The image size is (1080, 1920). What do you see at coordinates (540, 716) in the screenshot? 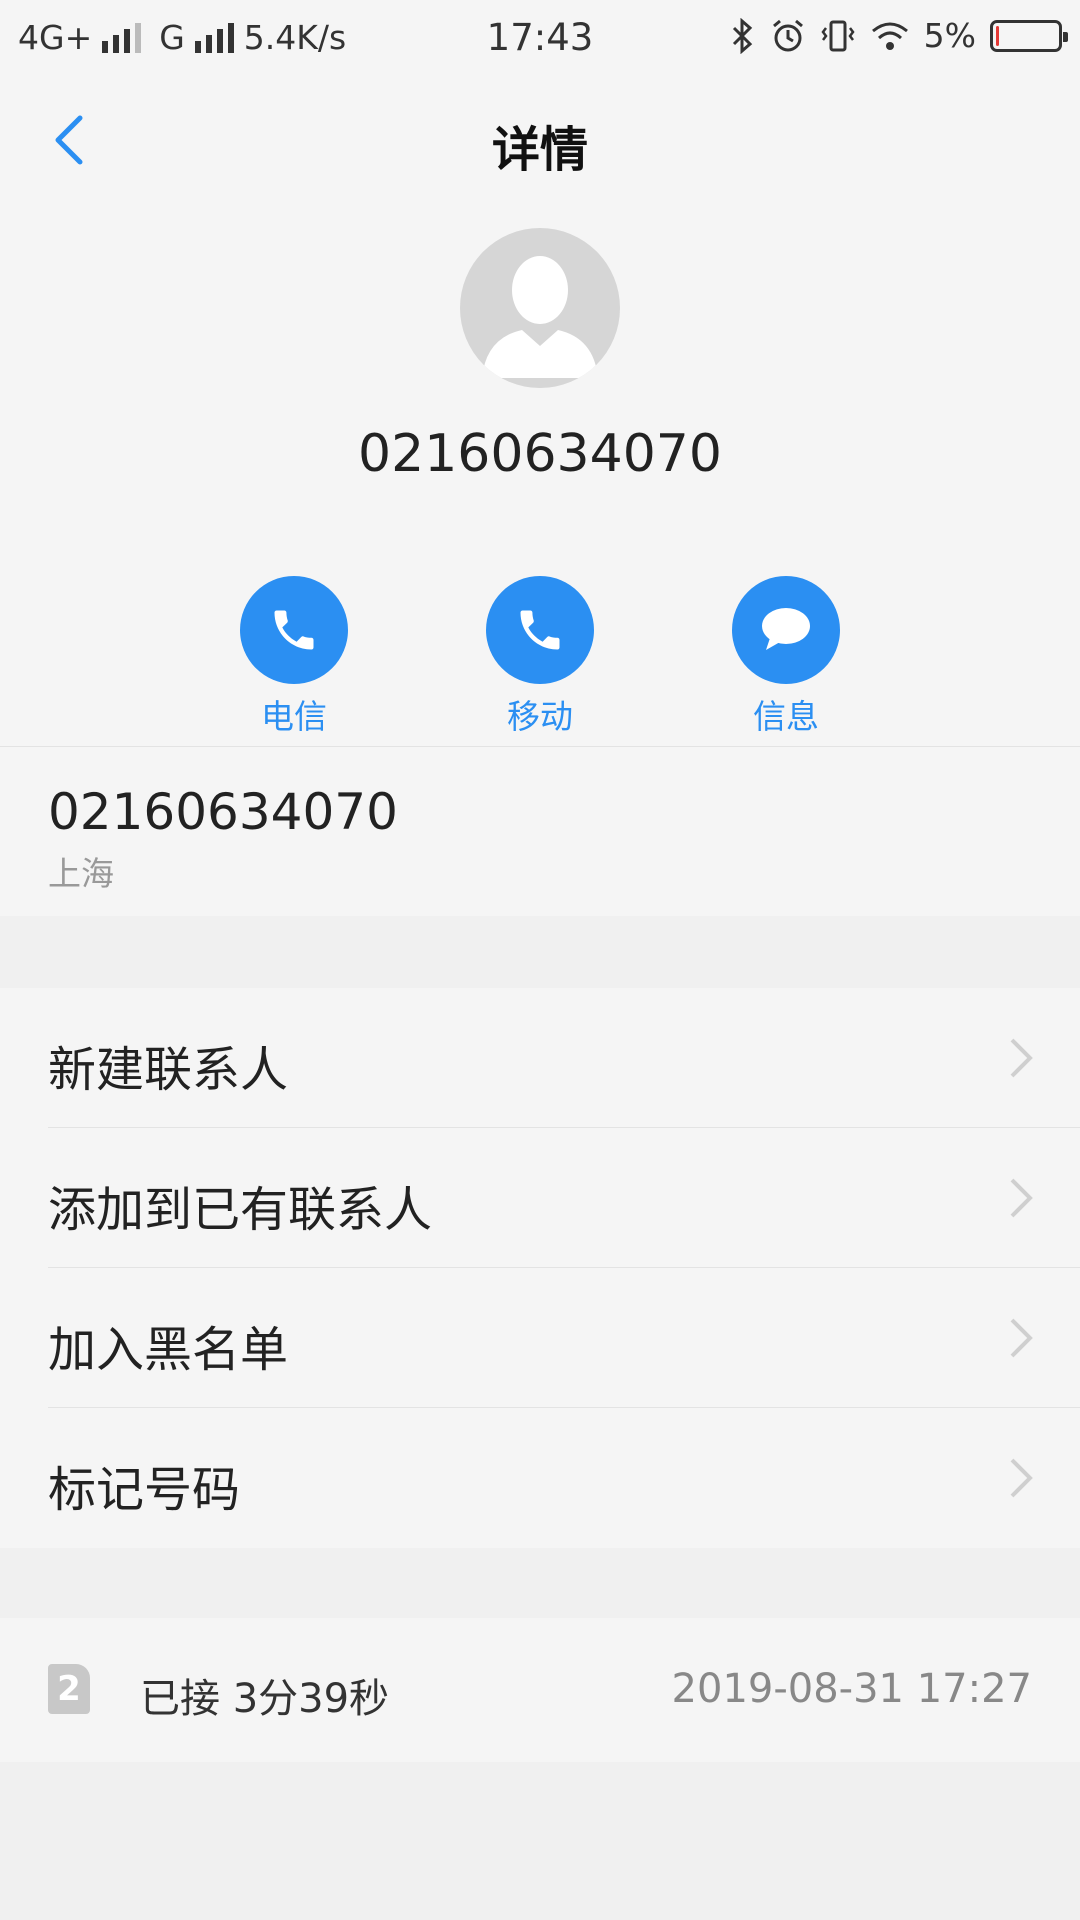
I see `action-label: 移动` at bounding box center [540, 716].